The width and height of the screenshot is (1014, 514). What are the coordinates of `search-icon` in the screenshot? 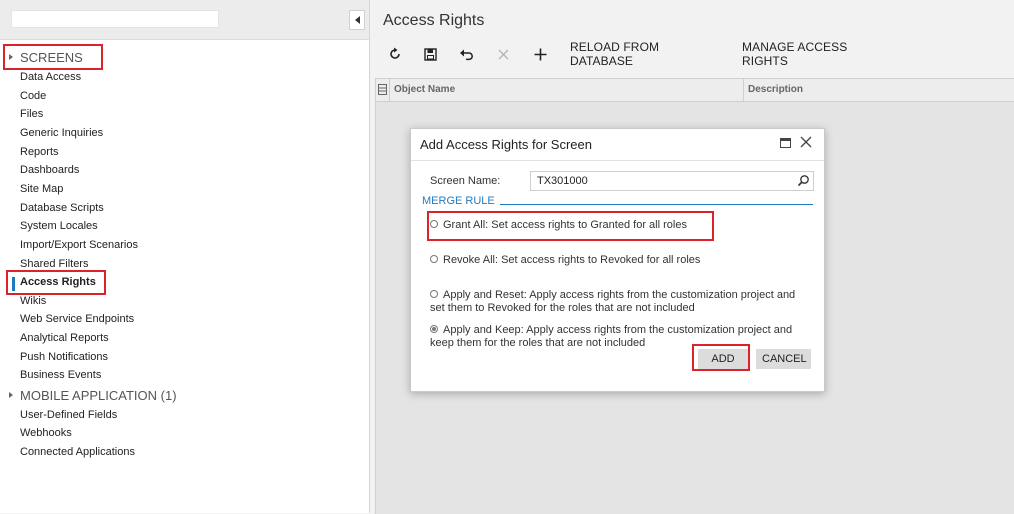 It's located at (803, 180).